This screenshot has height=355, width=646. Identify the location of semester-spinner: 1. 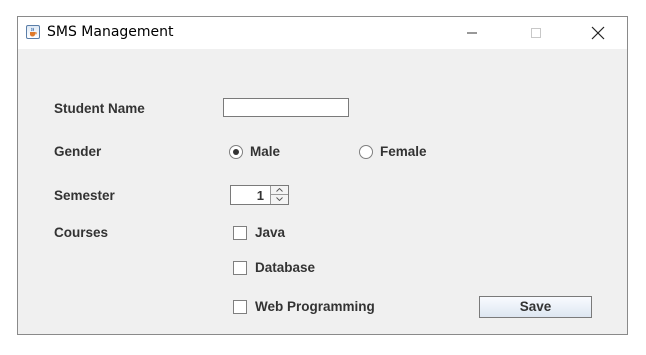
(259, 195).